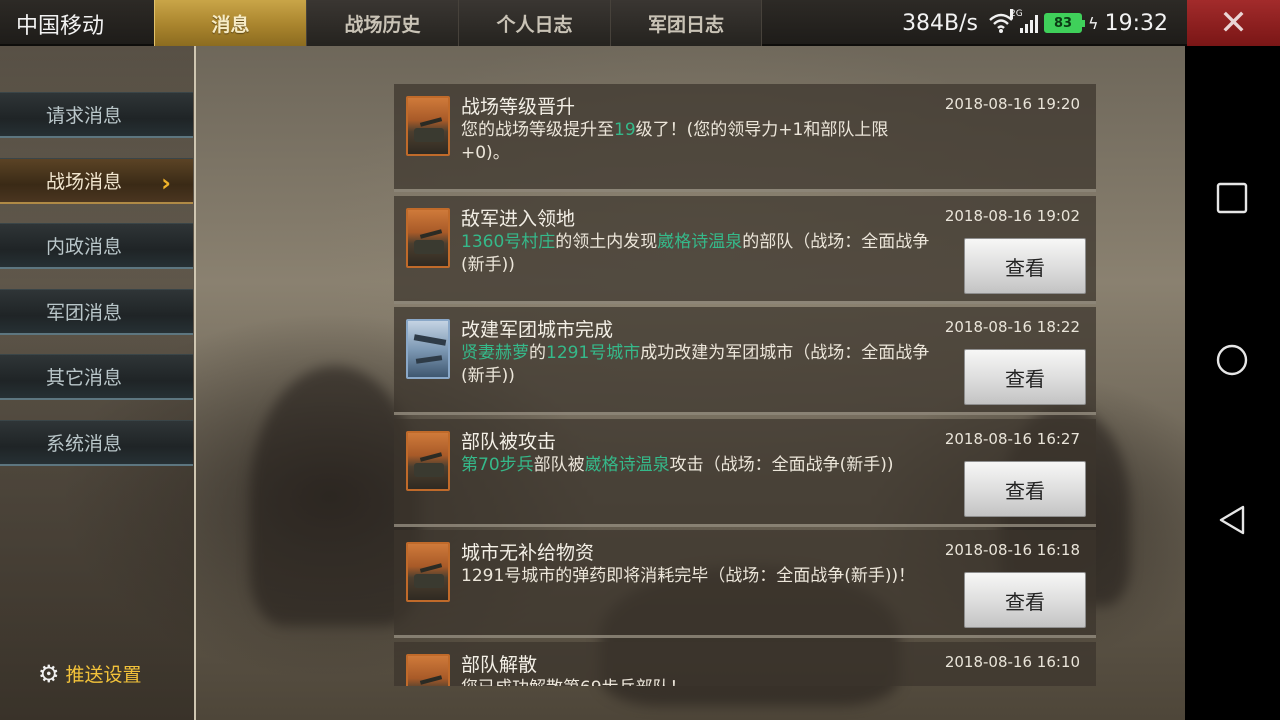 The image size is (1280, 720). Describe the element at coordinates (428, 349) in the screenshot. I see `plane-avatar-icon` at that location.